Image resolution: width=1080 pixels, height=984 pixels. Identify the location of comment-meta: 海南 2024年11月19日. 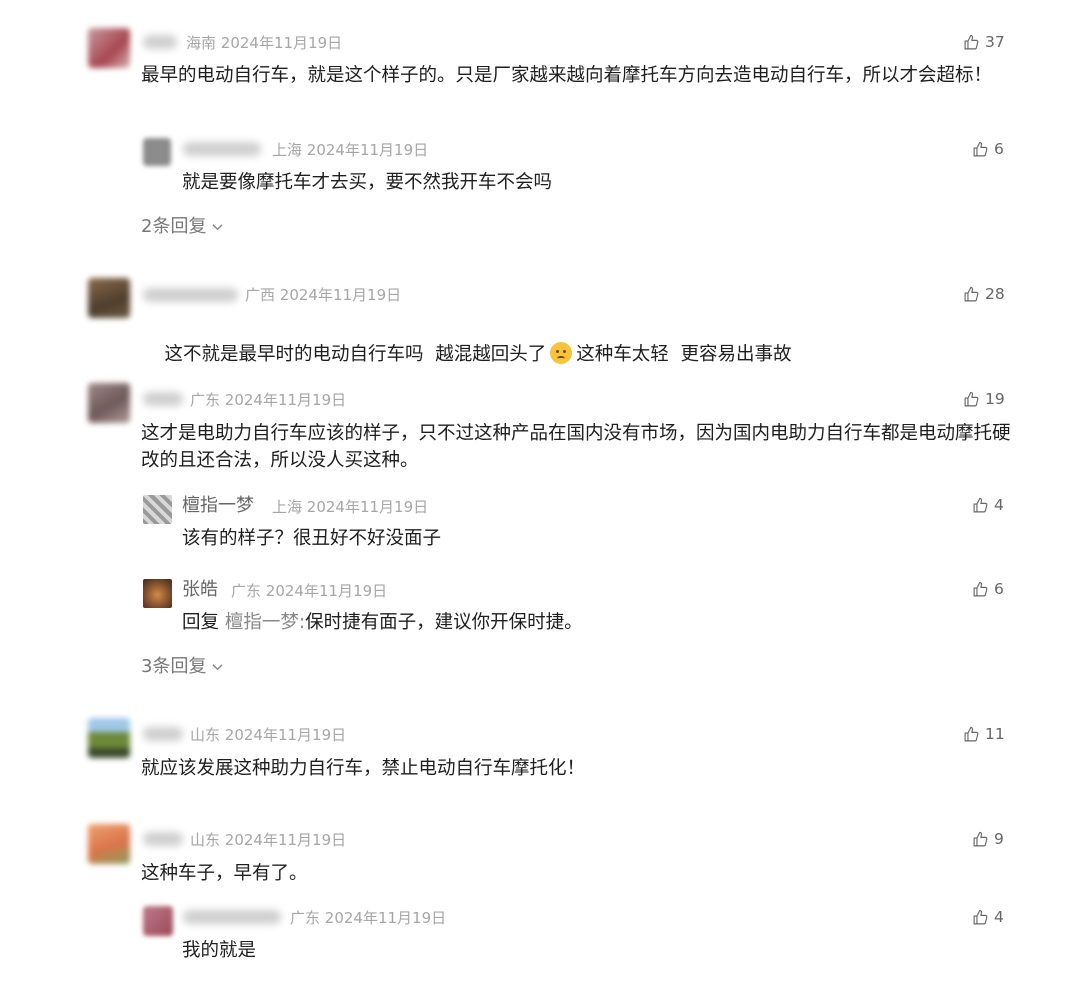
(264, 43).